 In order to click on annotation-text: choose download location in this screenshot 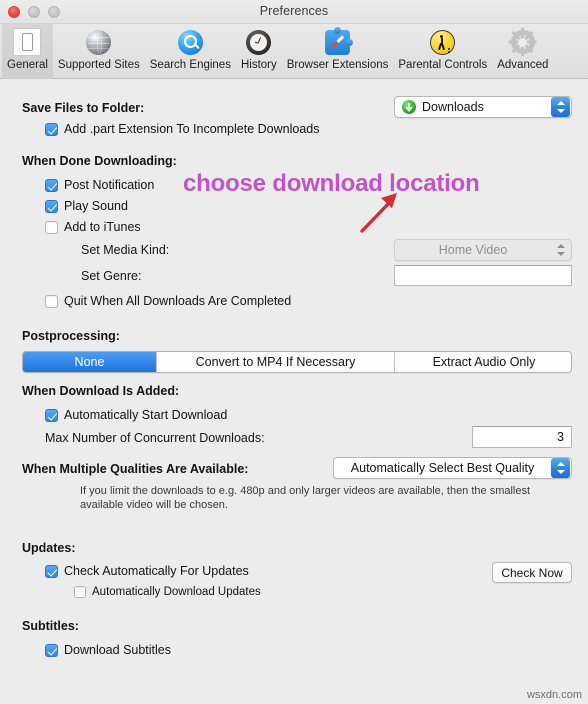, I will do `click(331, 183)`.